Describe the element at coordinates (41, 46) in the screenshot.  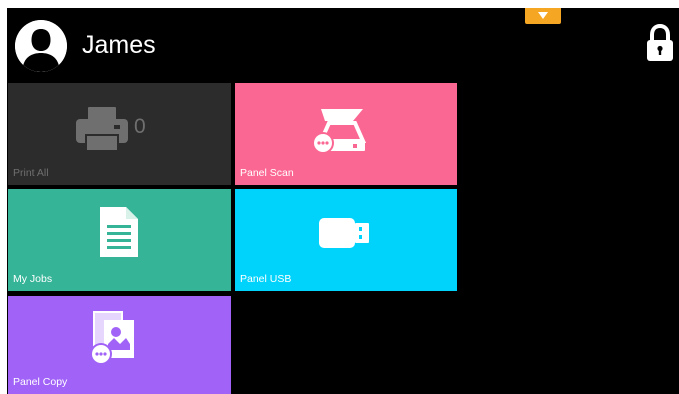
I see `user-avatar-icon` at that location.